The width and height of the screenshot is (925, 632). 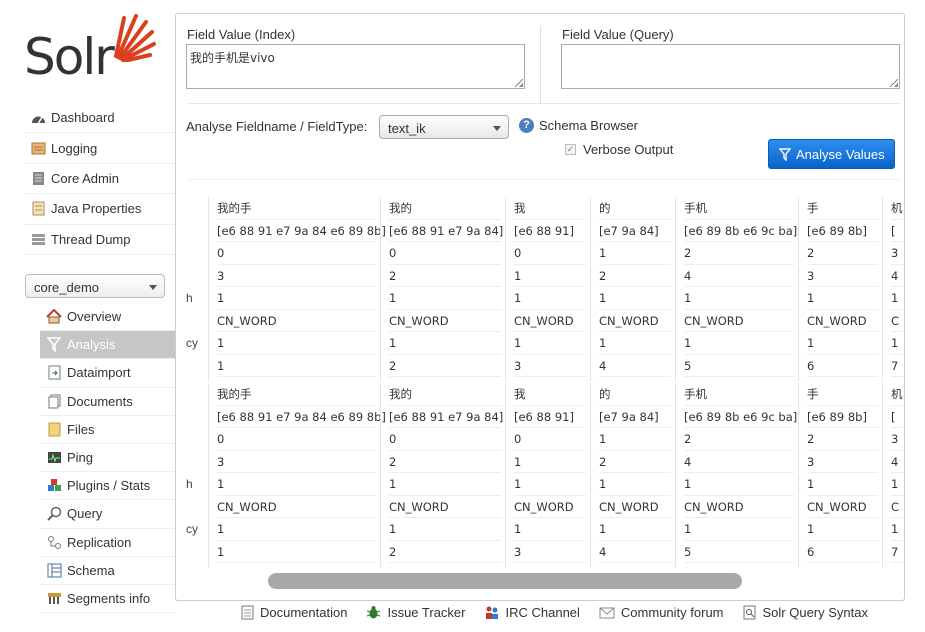 What do you see at coordinates (135, 38) in the screenshot?
I see `solr-sun-icon` at bounding box center [135, 38].